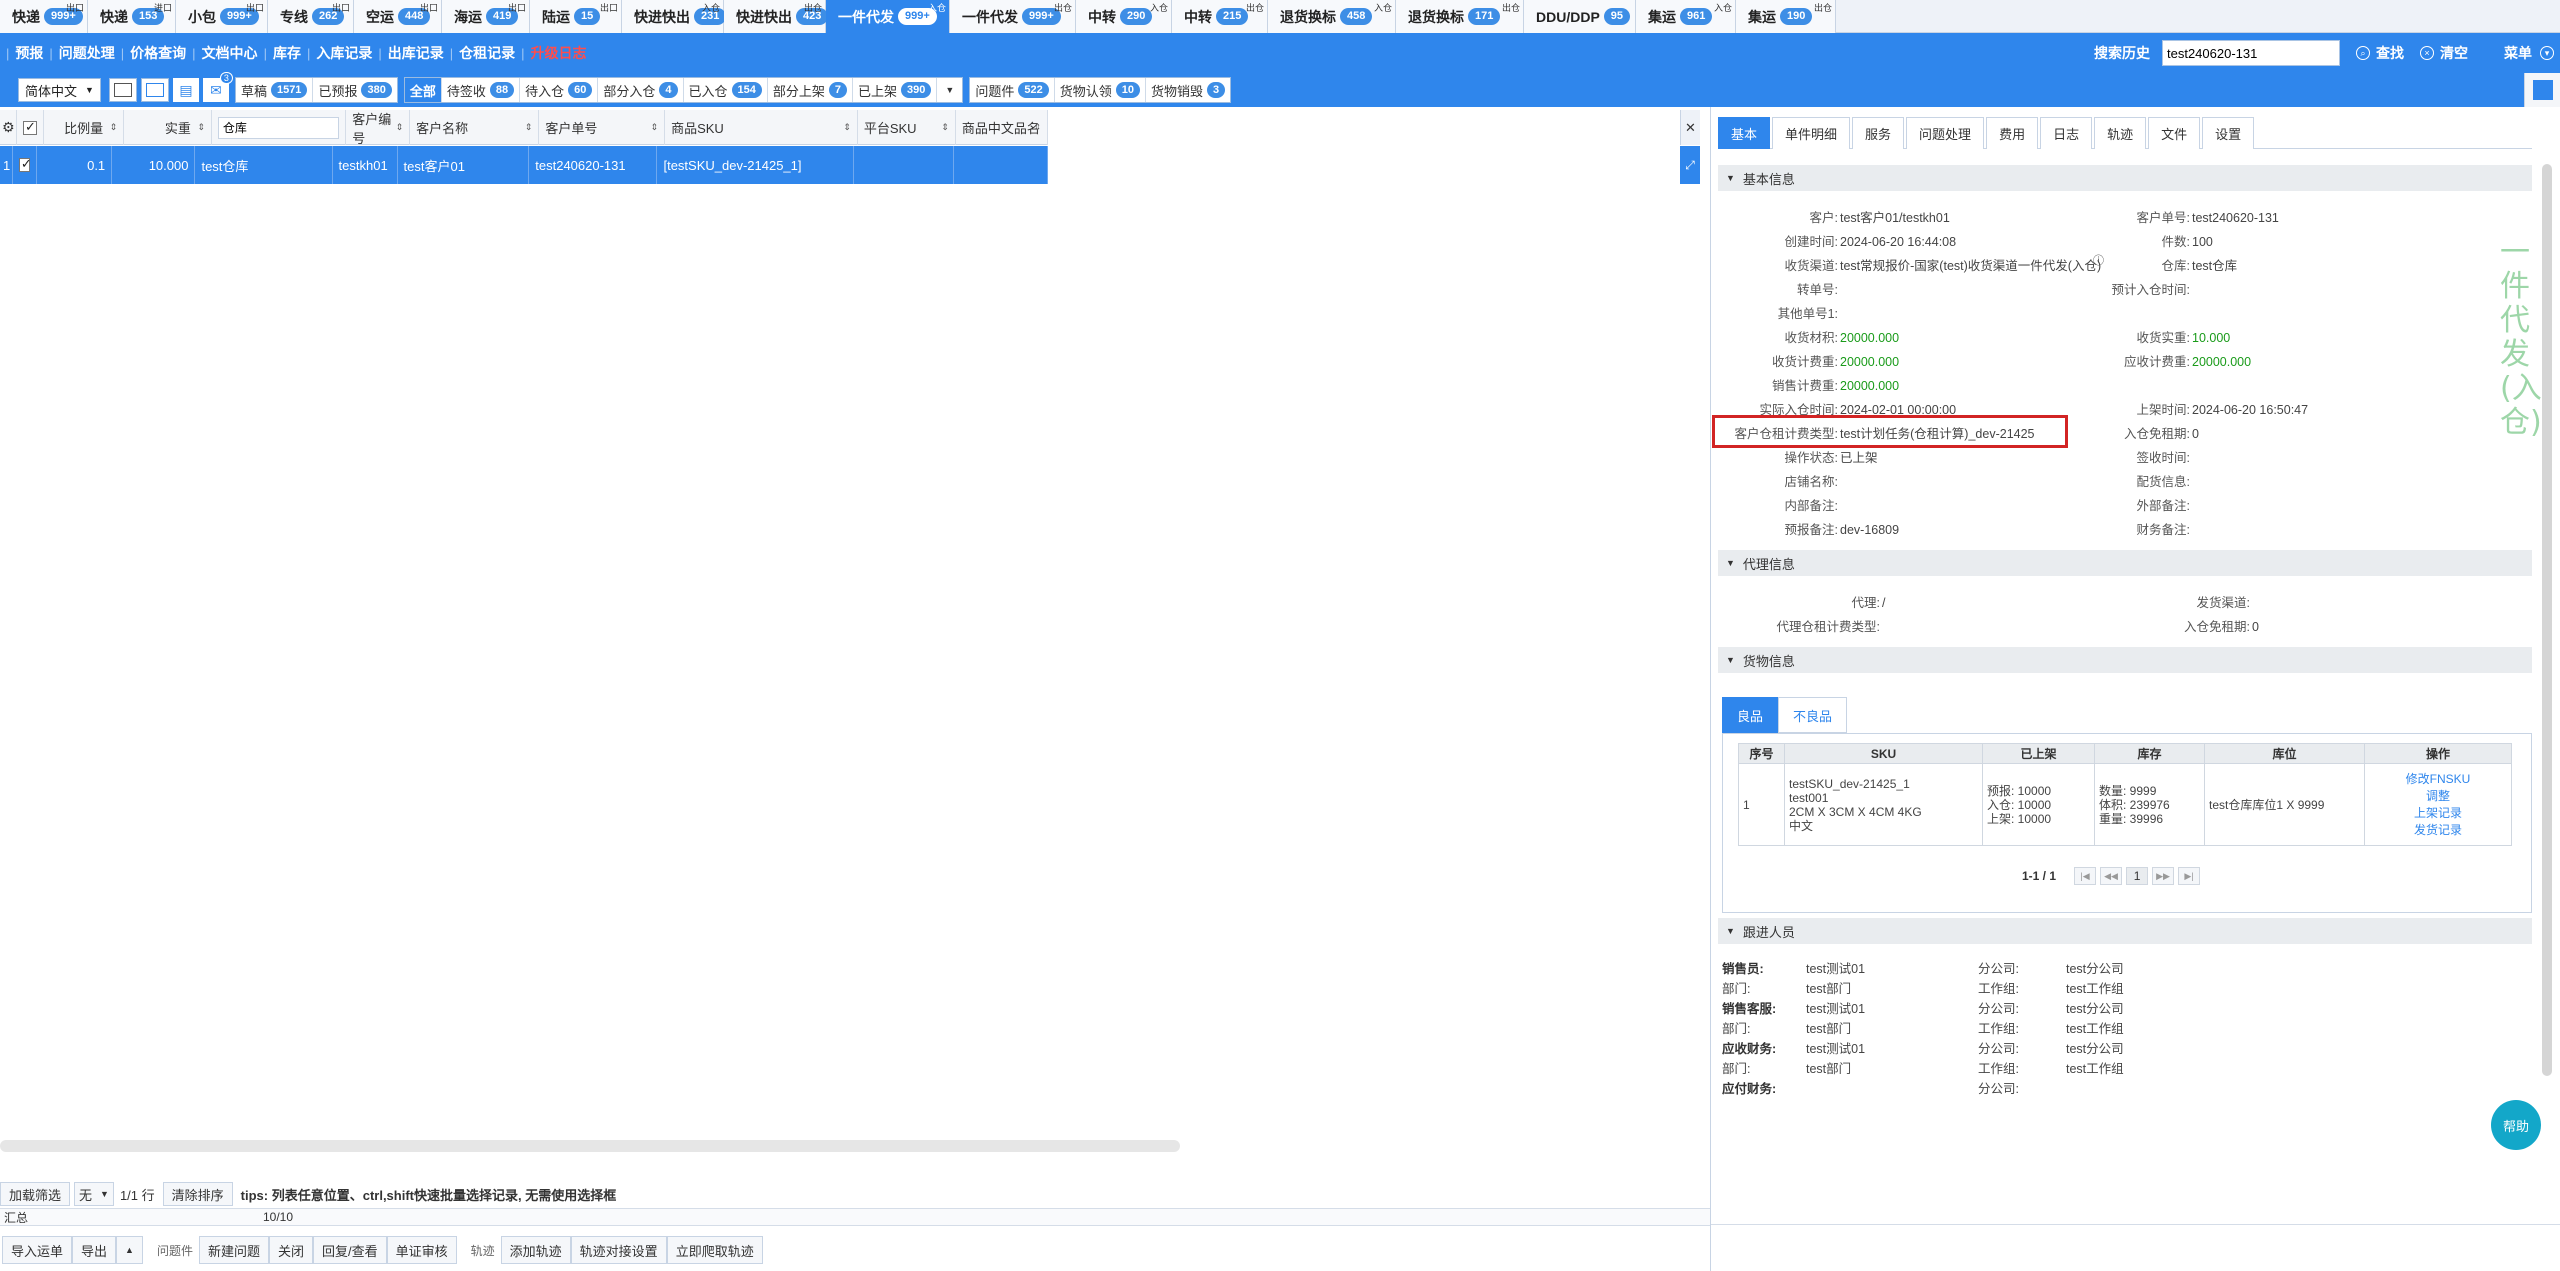  What do you see at coordinates (8, 127) in the screenshot?
I see `grid-settings: ⚙` at bounding box center [8, 127].